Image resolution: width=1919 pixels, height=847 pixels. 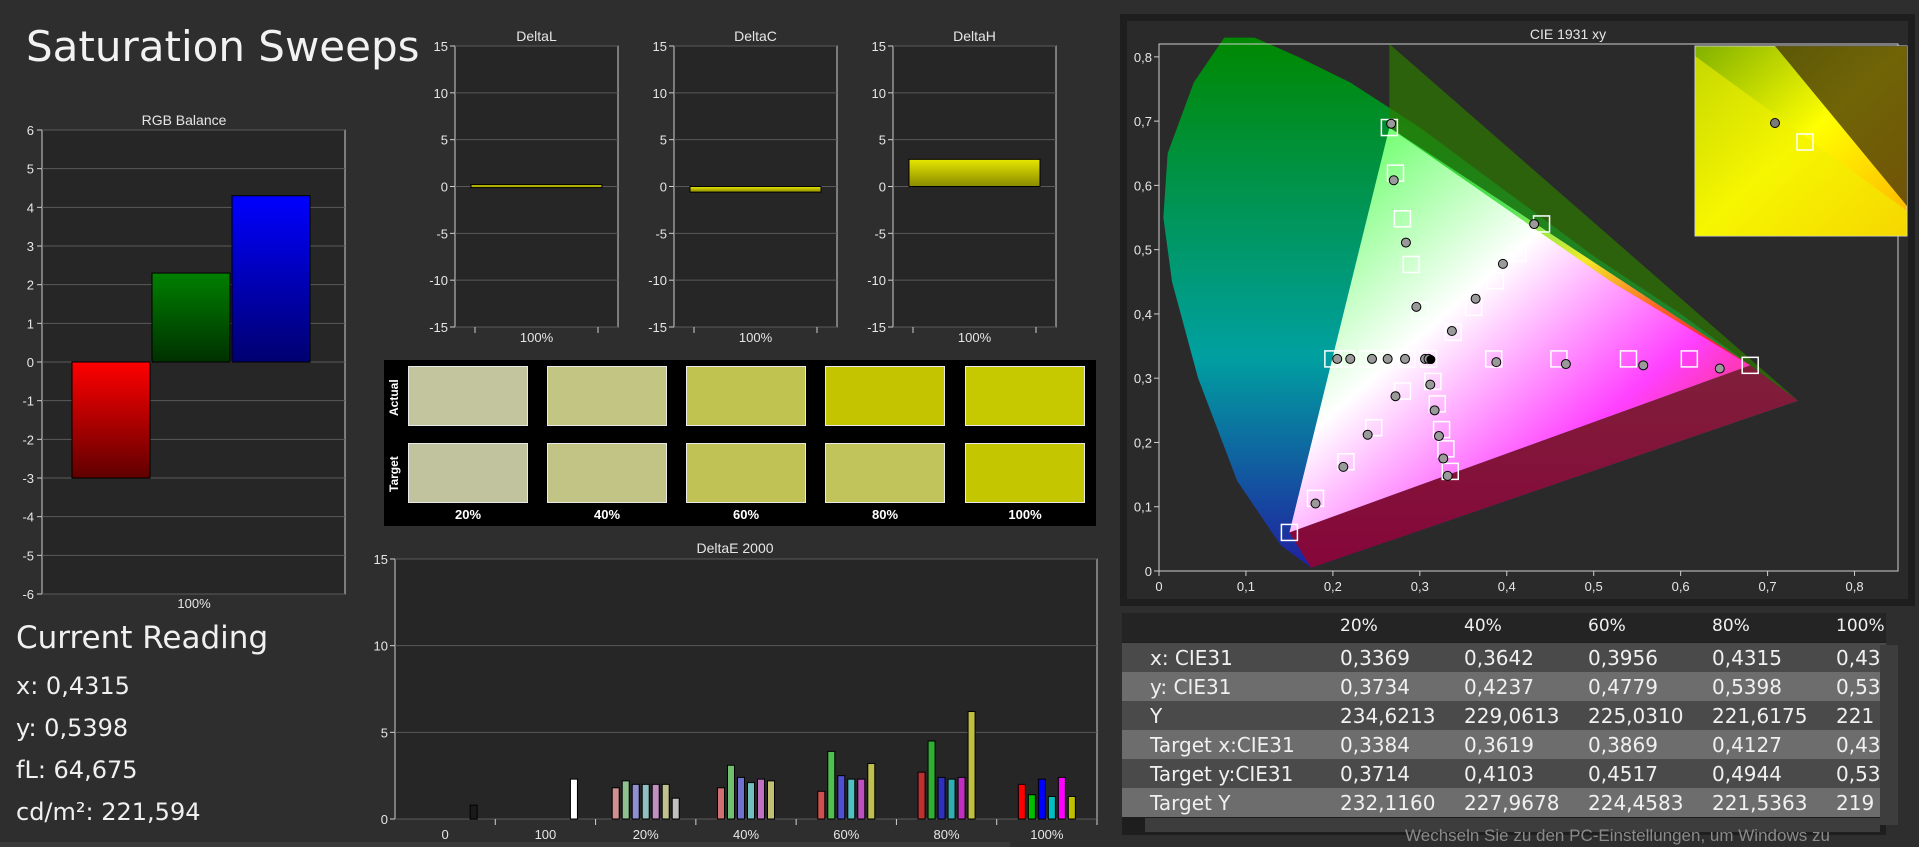 I want to click on table-row-label: Target y:CIE31, so click(x=1222, y=774).